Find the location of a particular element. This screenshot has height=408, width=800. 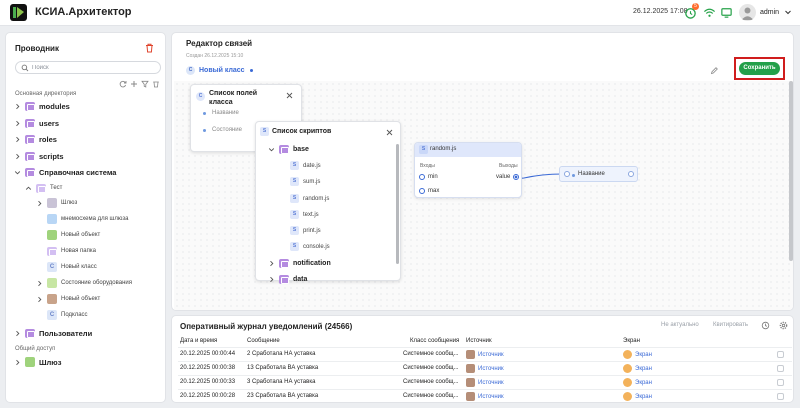

search-input is located at coordinates (93, 68).